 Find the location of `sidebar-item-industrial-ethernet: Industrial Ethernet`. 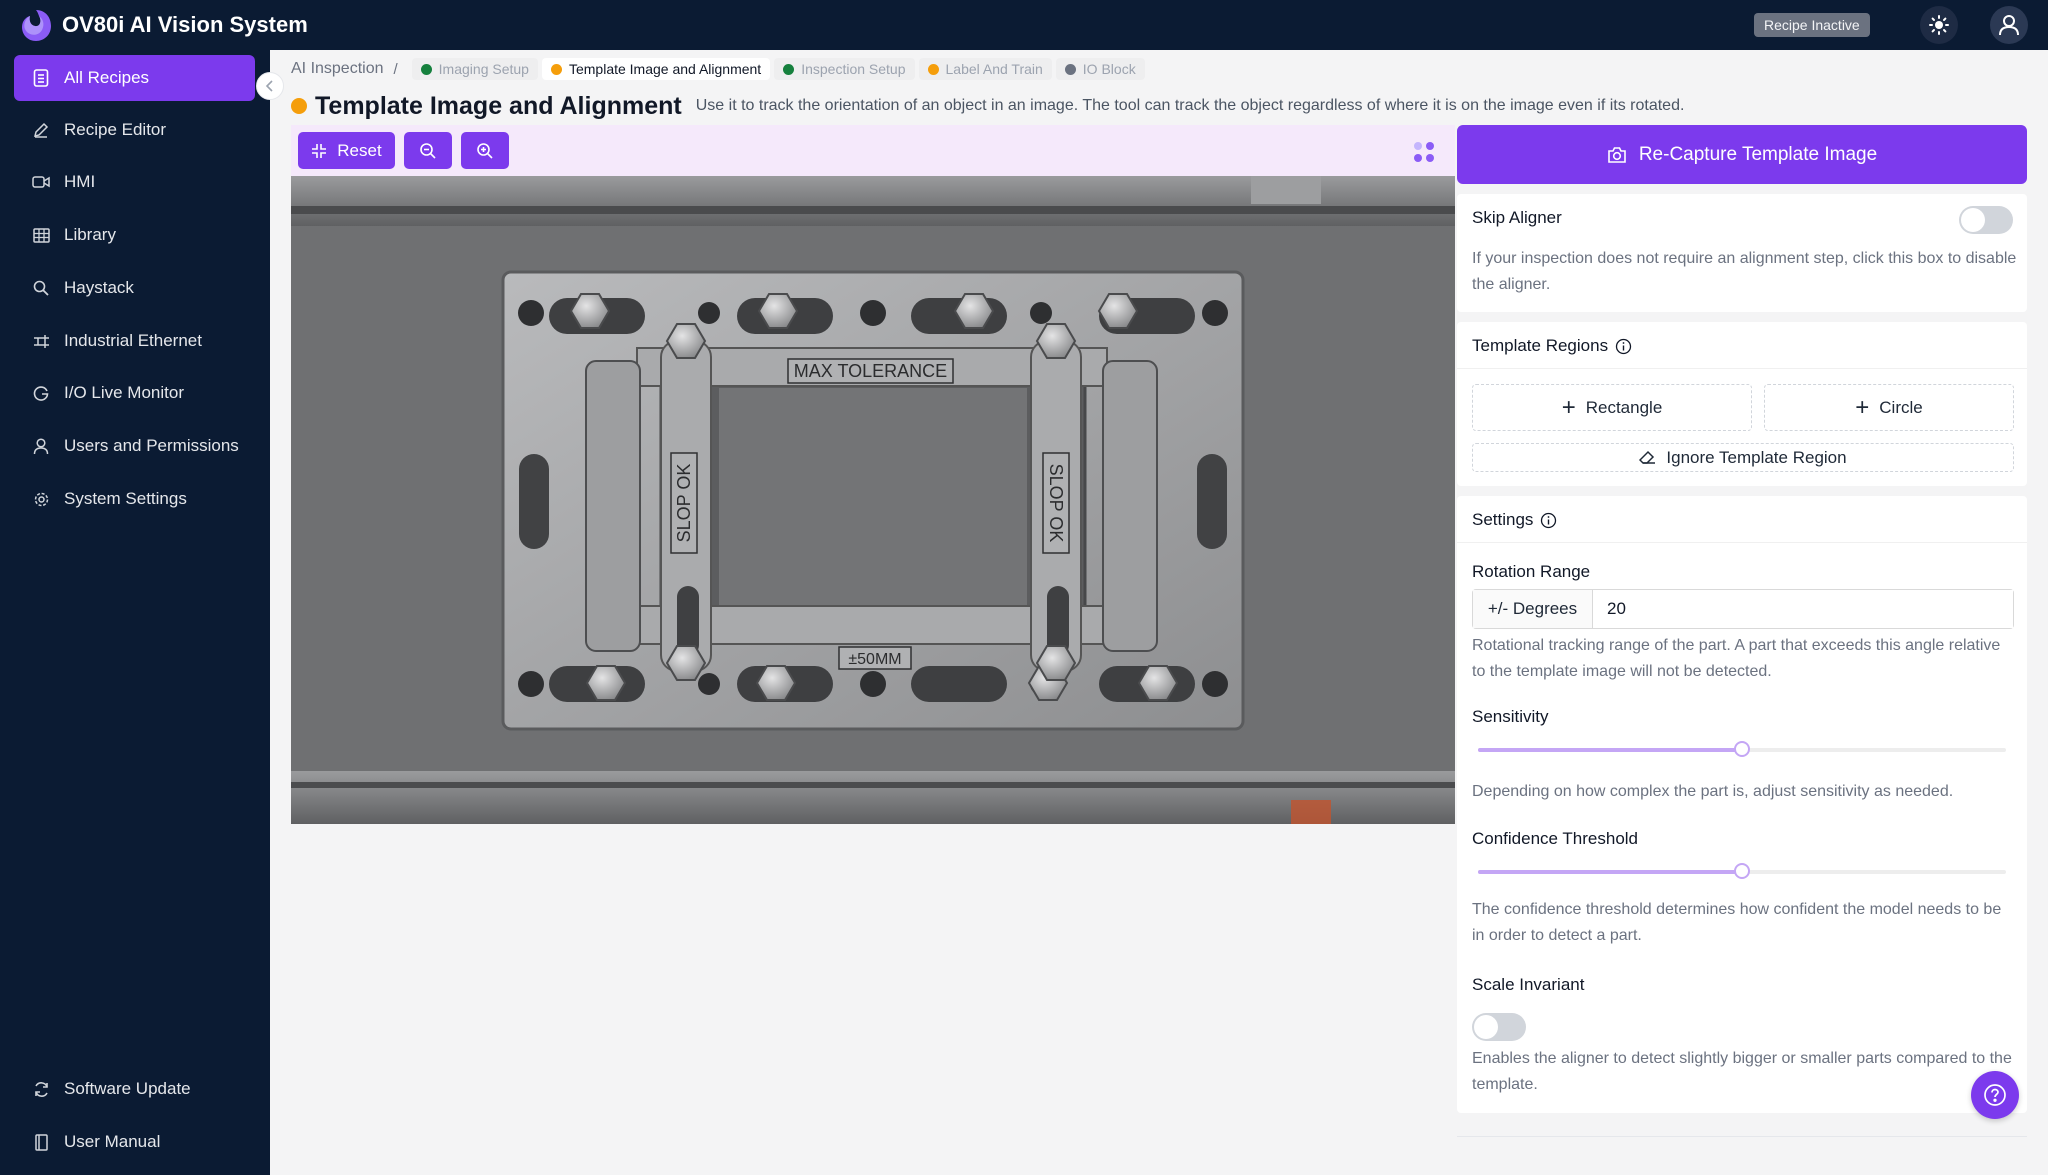

sidebar-item-industrial-ethernet: Industrial Ethernet is located at coordinates (134, 341).